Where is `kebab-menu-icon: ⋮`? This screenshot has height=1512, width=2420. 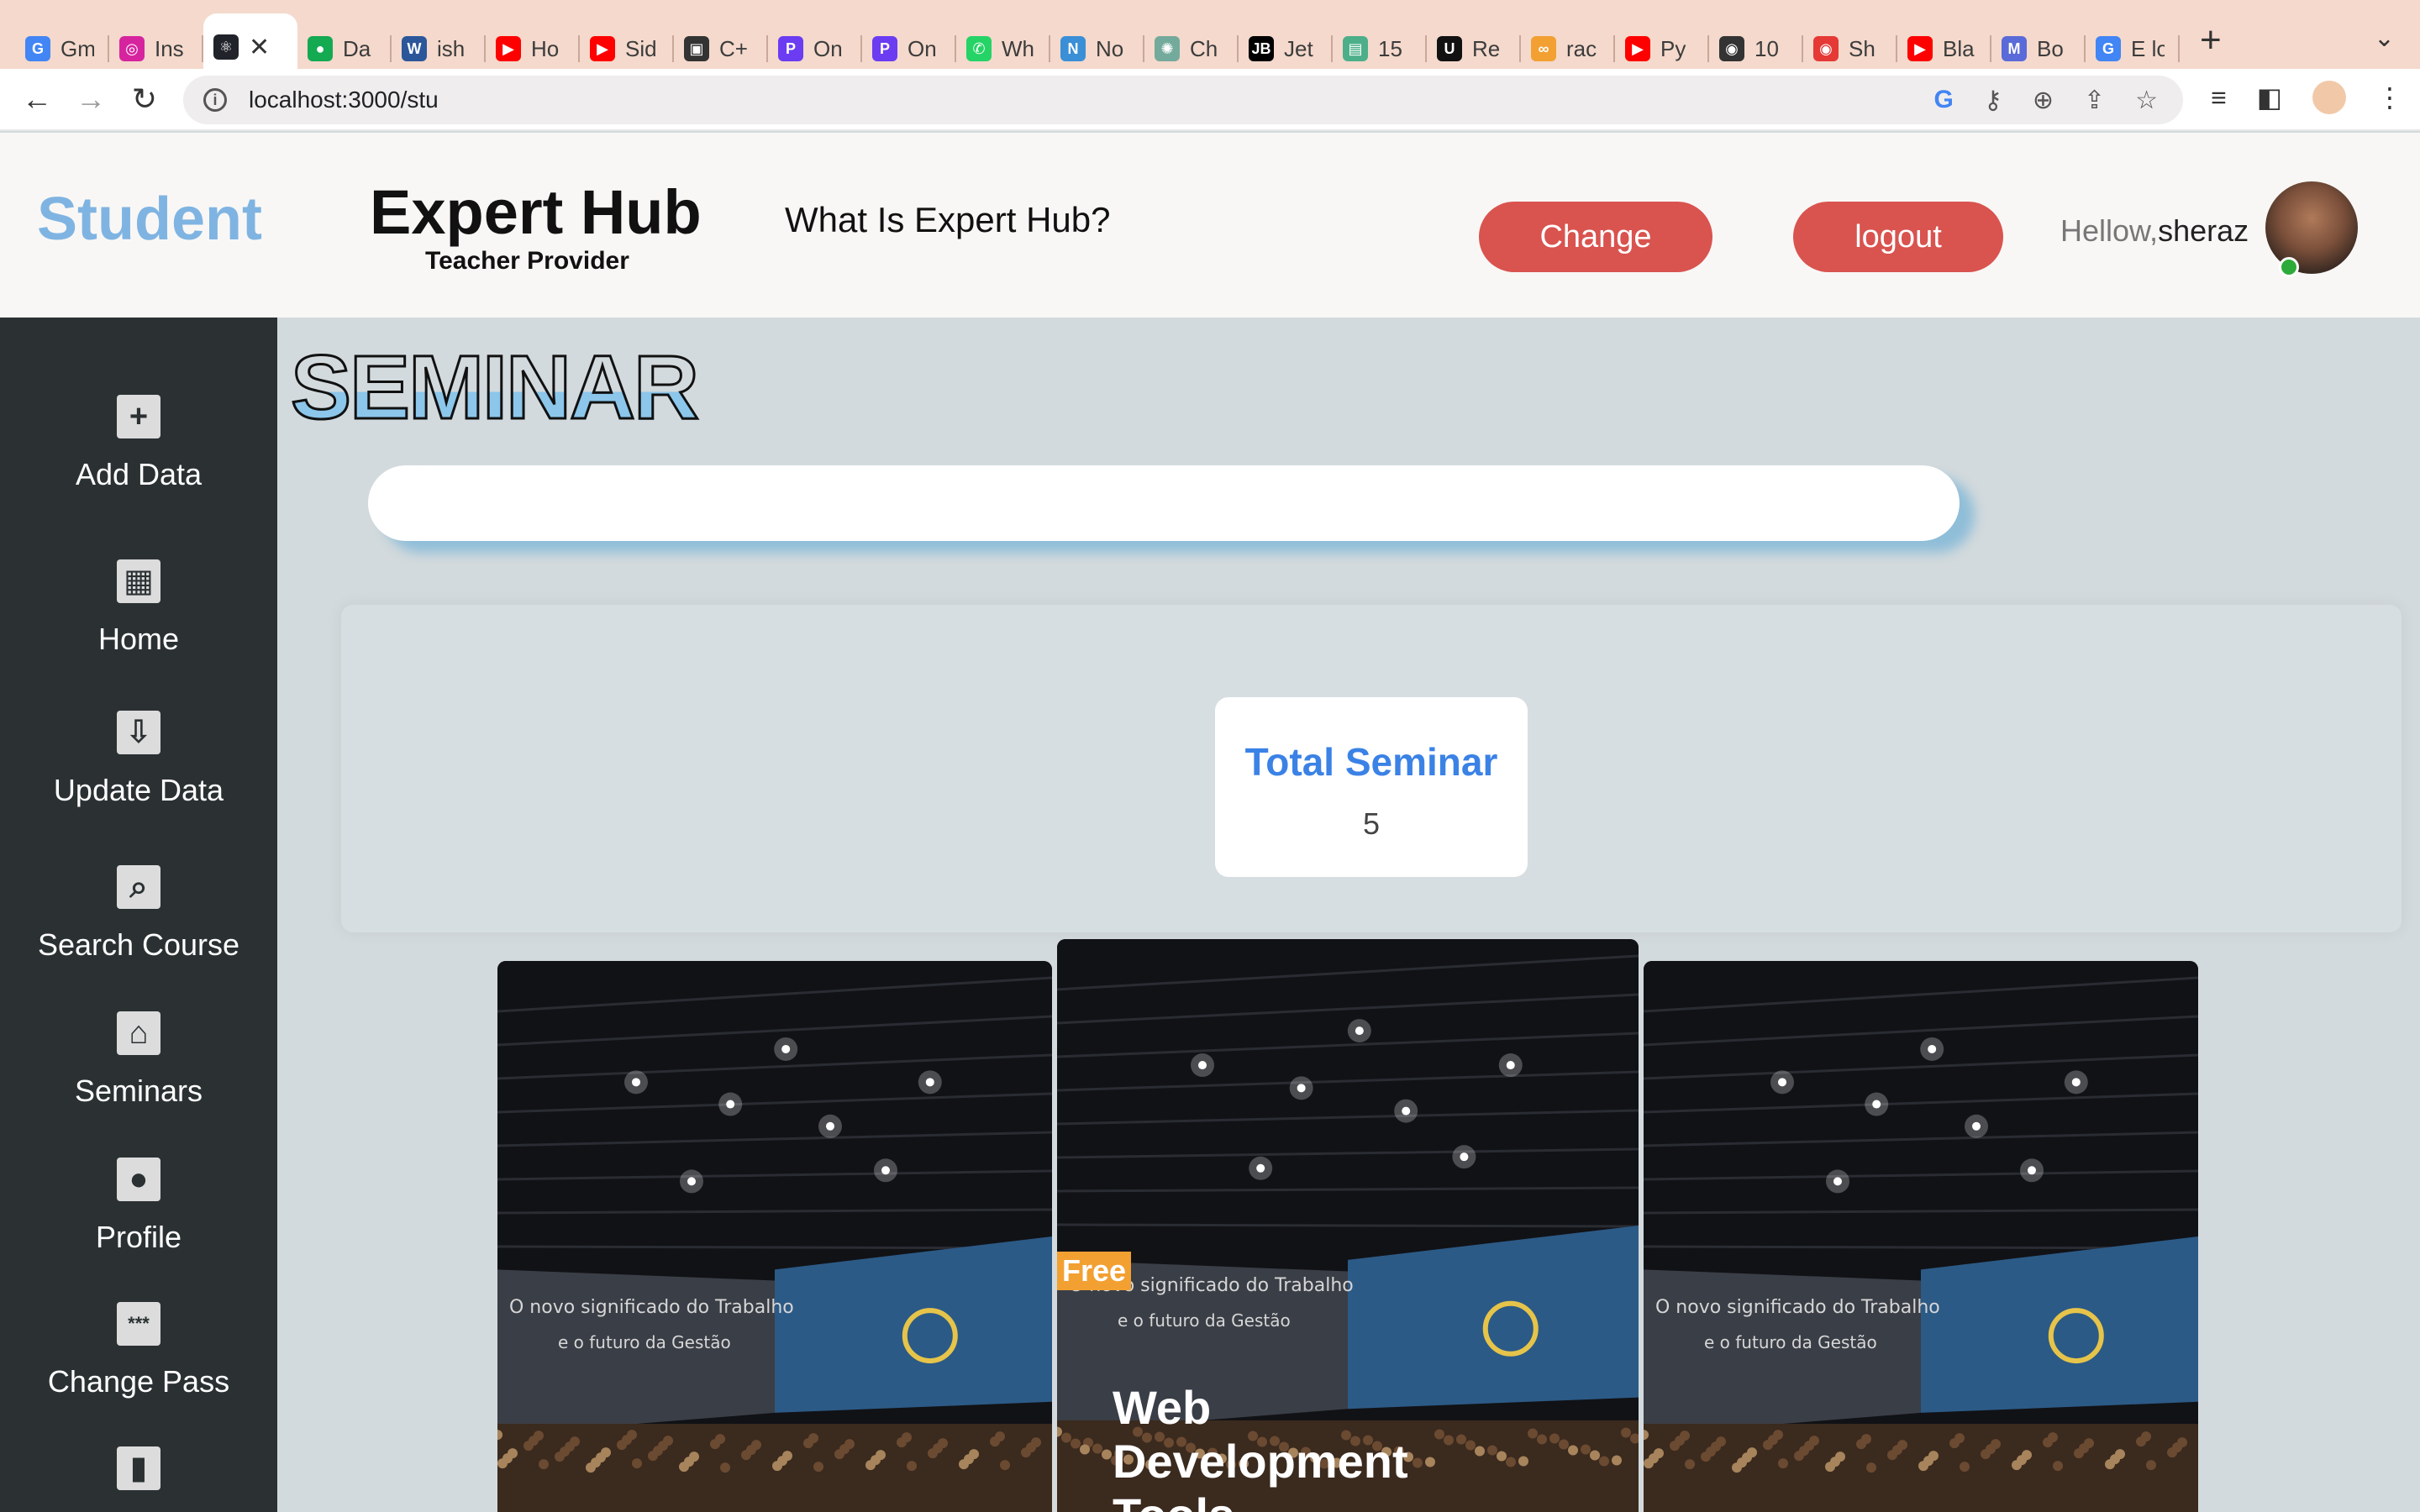 kebab-menu-icon: ⋮ is located at coordinates (2390, 97).